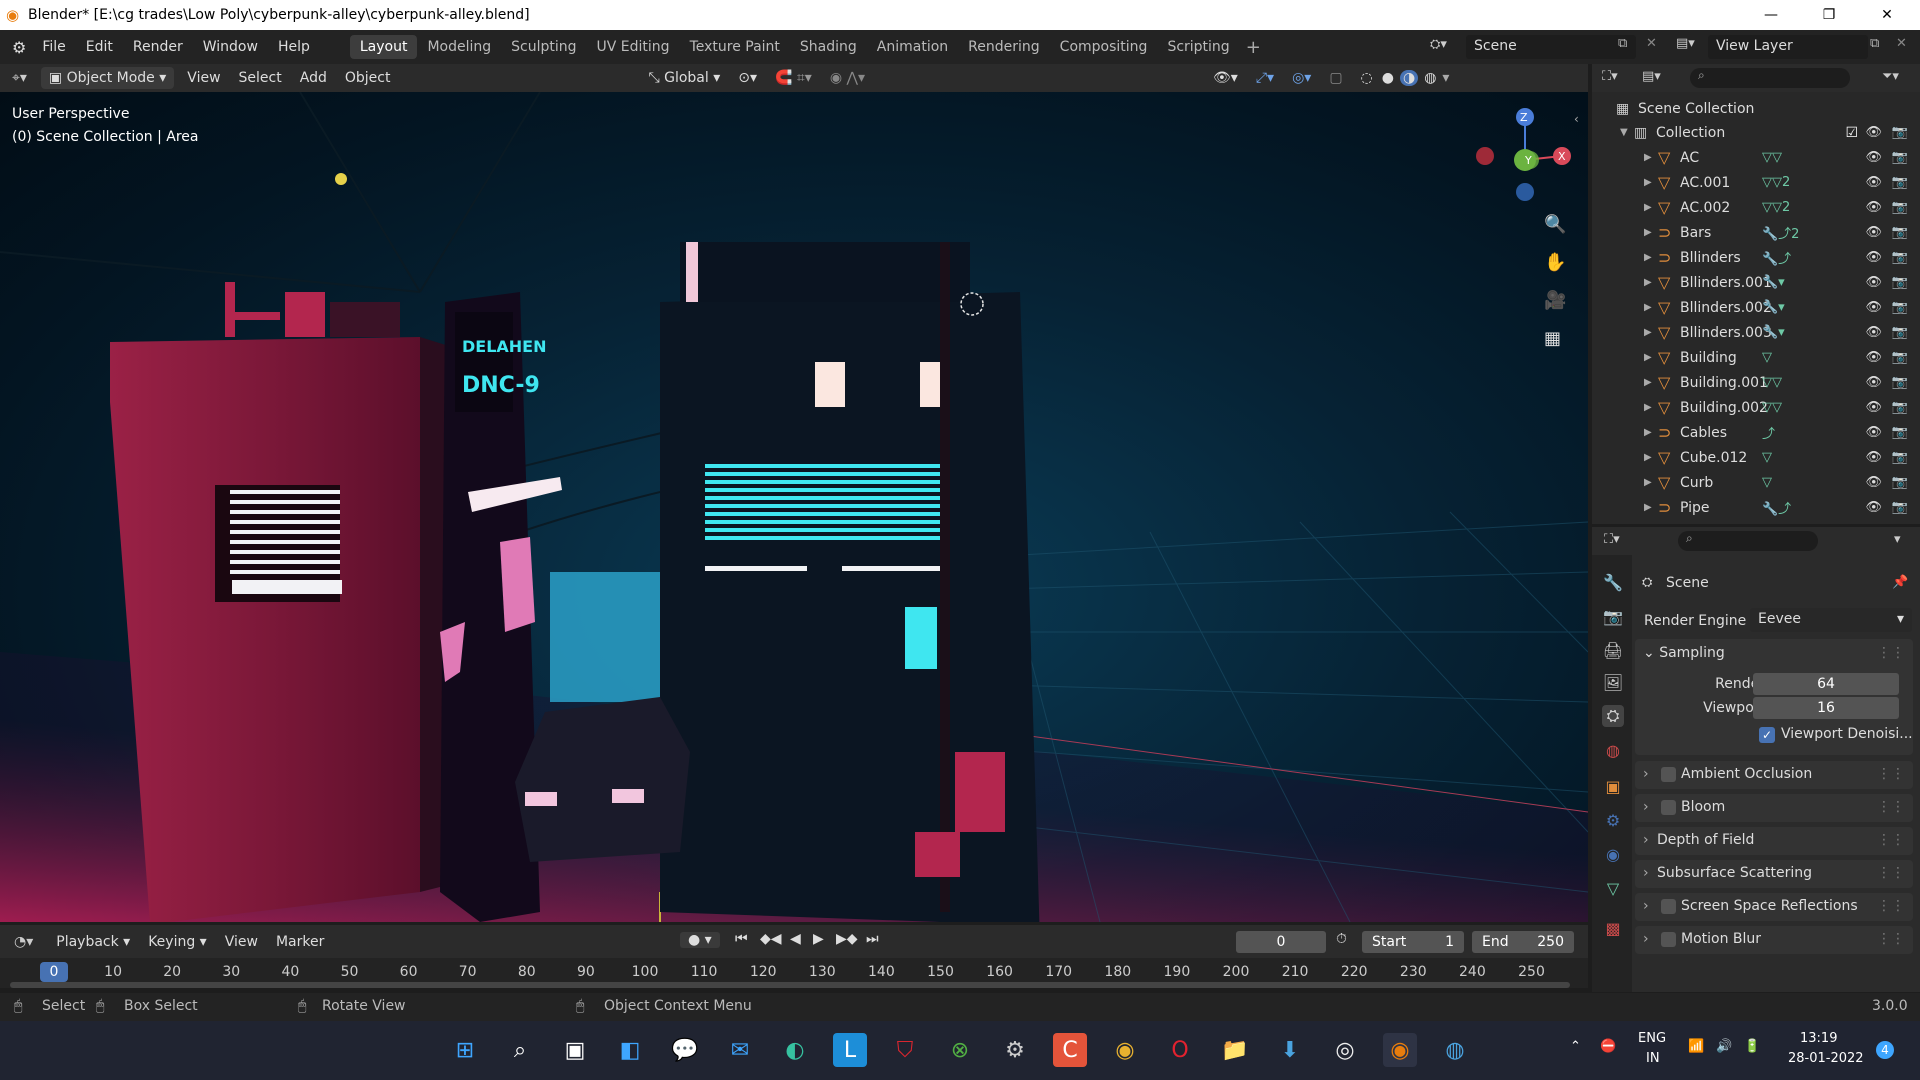  What do you see at coordinates (1301, 78) in the screenshot?
I see `overlay-icon: ◎▾` at bounding box center [1301, 78].